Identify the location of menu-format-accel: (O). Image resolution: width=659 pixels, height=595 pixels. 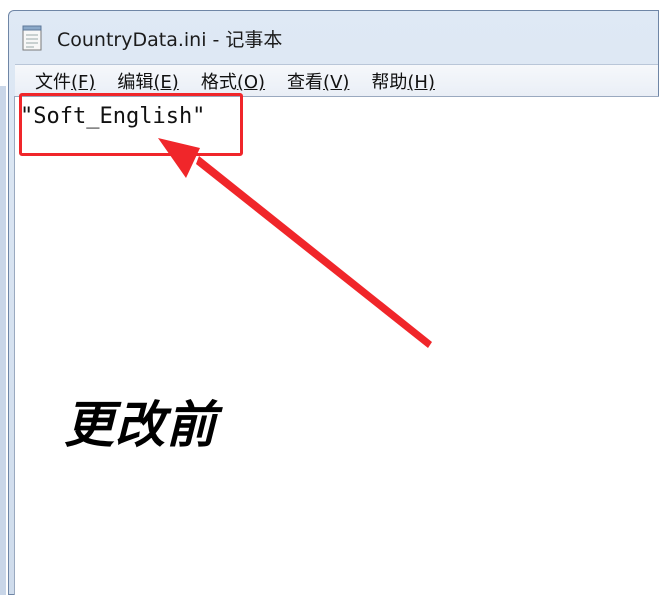
(251, 82).